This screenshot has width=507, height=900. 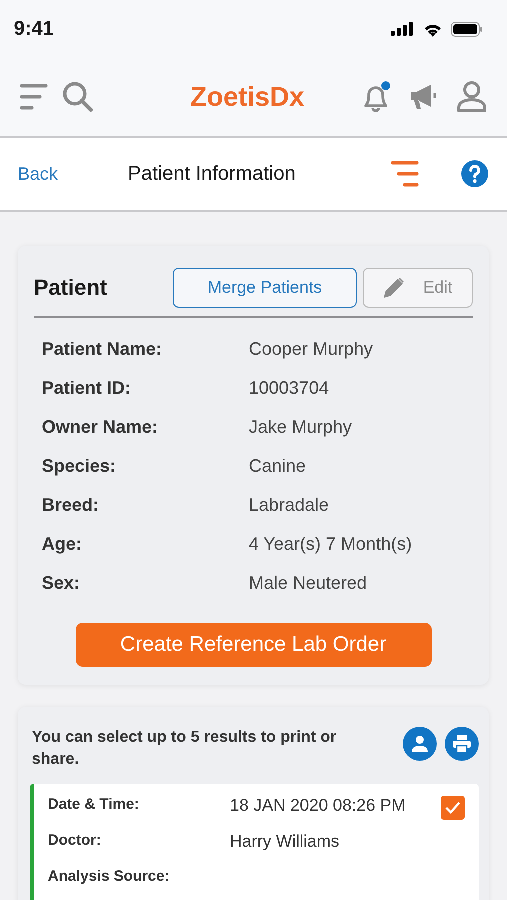 I want to click on field-label: Breed:, so click(x=71, y=505).